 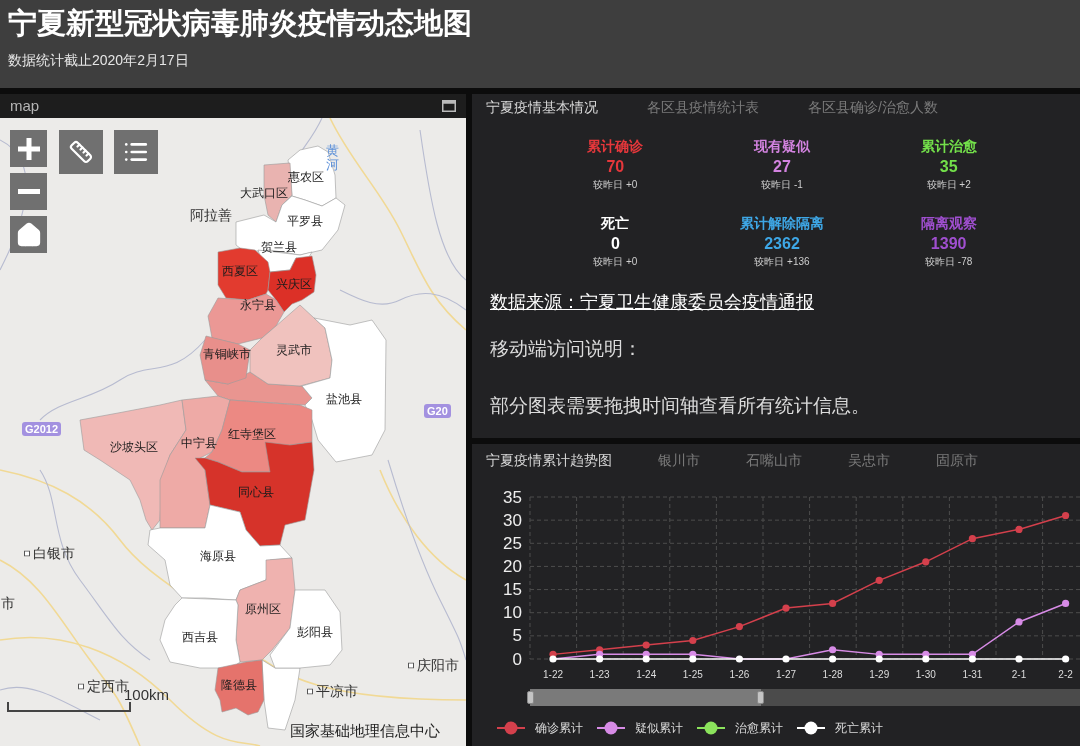 What do you see at coordinates (512, 566) in the screenshot?
I see `y-axis-label: 20` at bounding box center [512, 566].